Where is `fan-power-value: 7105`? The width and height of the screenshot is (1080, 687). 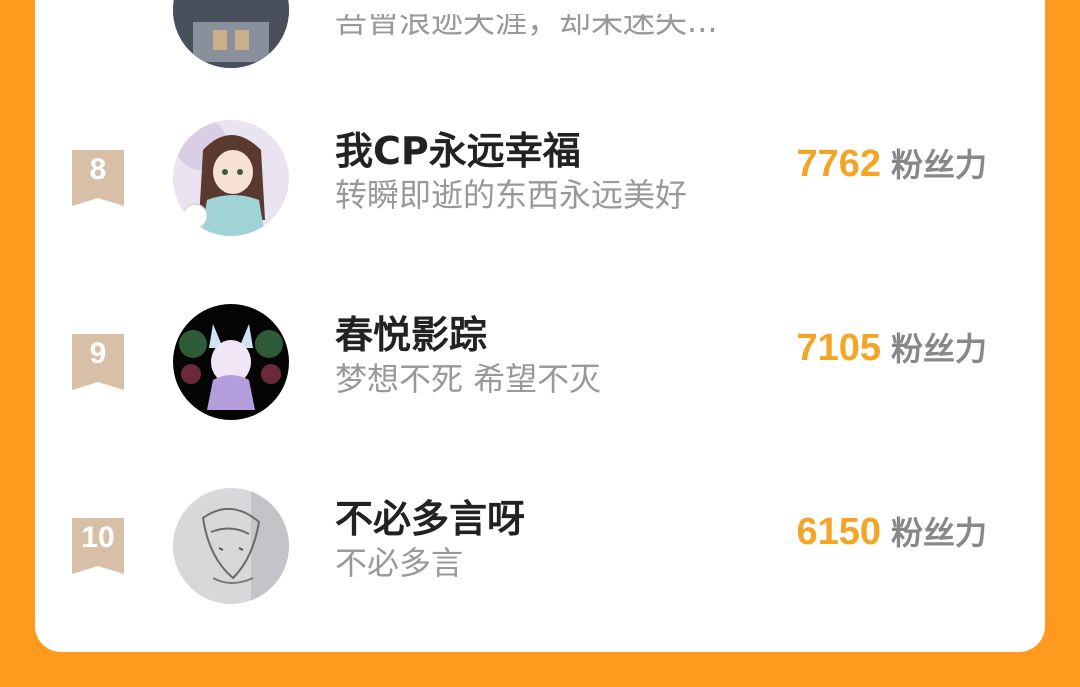 fan-power-value: 7105 is located at coordinates (838, 348).